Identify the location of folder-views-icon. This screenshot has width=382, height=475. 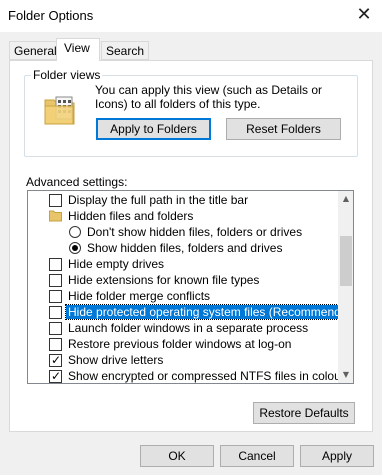
(59, 110).